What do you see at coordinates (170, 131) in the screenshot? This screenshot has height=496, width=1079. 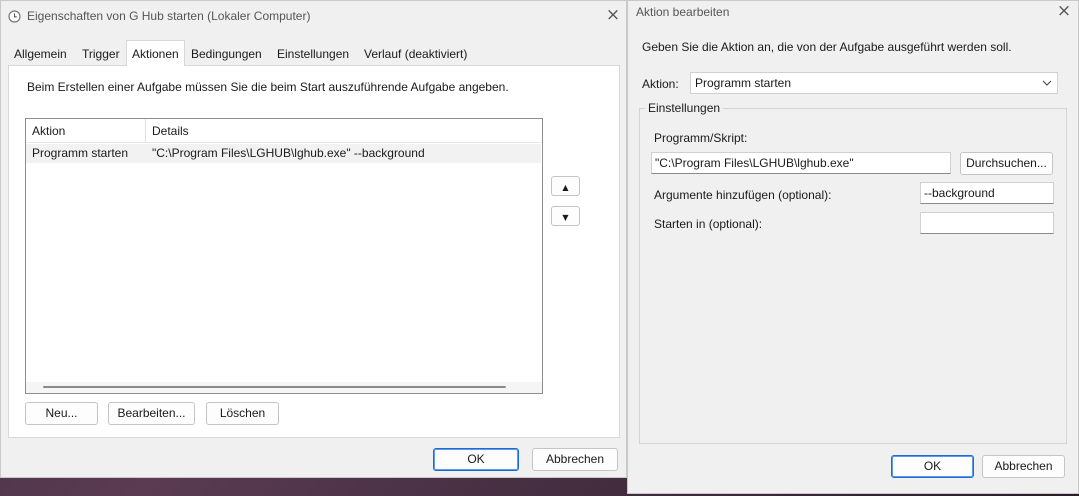 I see `column-header-details: Details` at bounding box center [170, 131].